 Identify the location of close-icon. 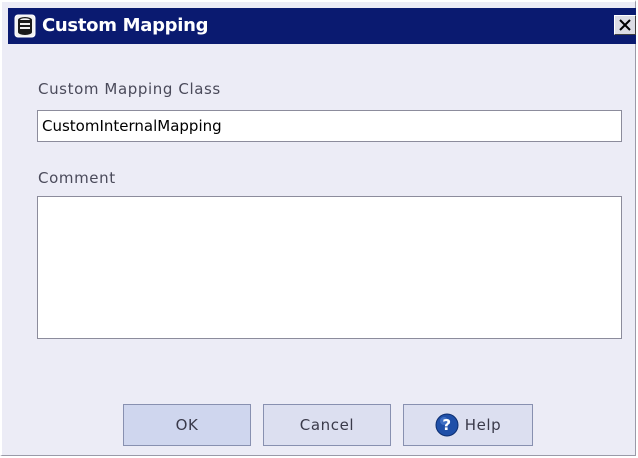
(625, 25).